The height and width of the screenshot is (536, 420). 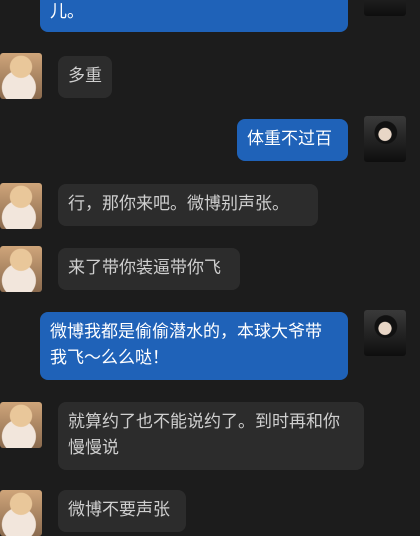 I want to click on message-bubble: 微博不要声张, so click(x=122, y=511).